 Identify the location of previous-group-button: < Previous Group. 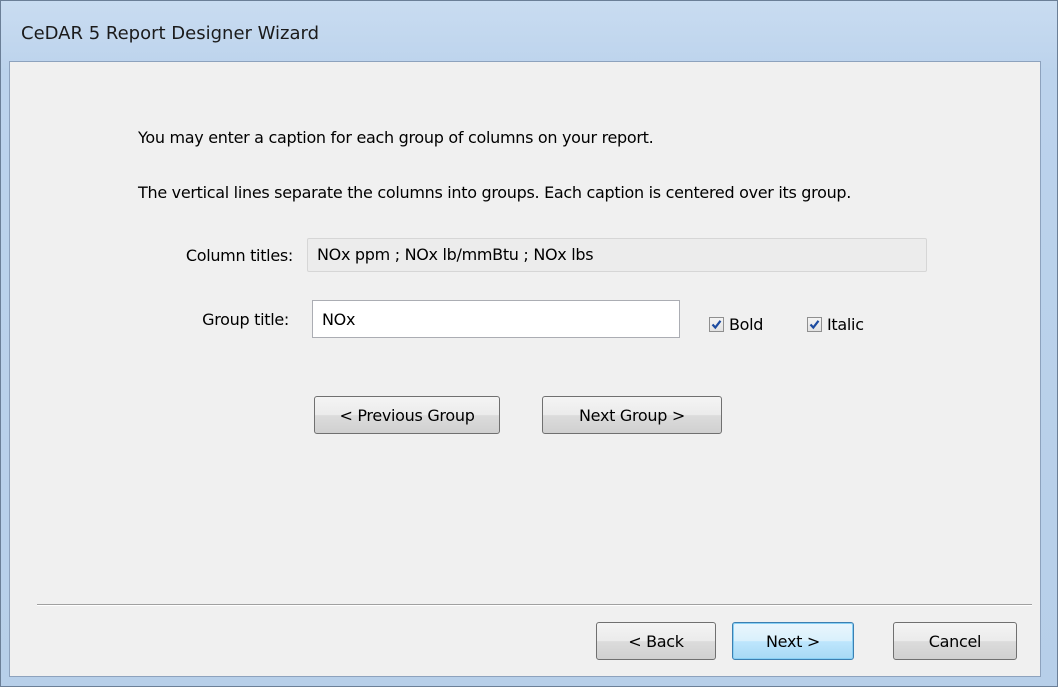
(407, 415).